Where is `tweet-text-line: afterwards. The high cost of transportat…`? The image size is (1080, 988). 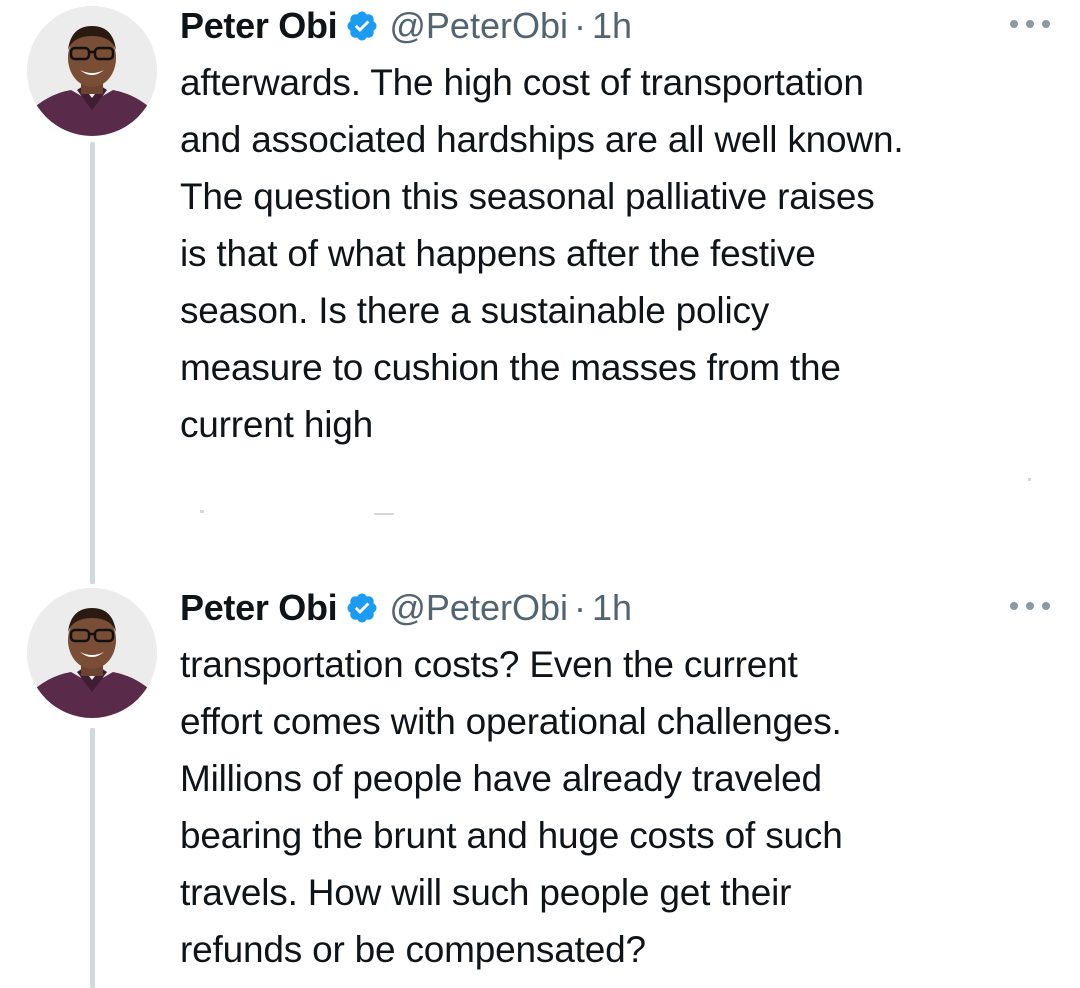 tweet-text-line: afterwards. The high cost of transportat… is located at coordinates (522, 82).